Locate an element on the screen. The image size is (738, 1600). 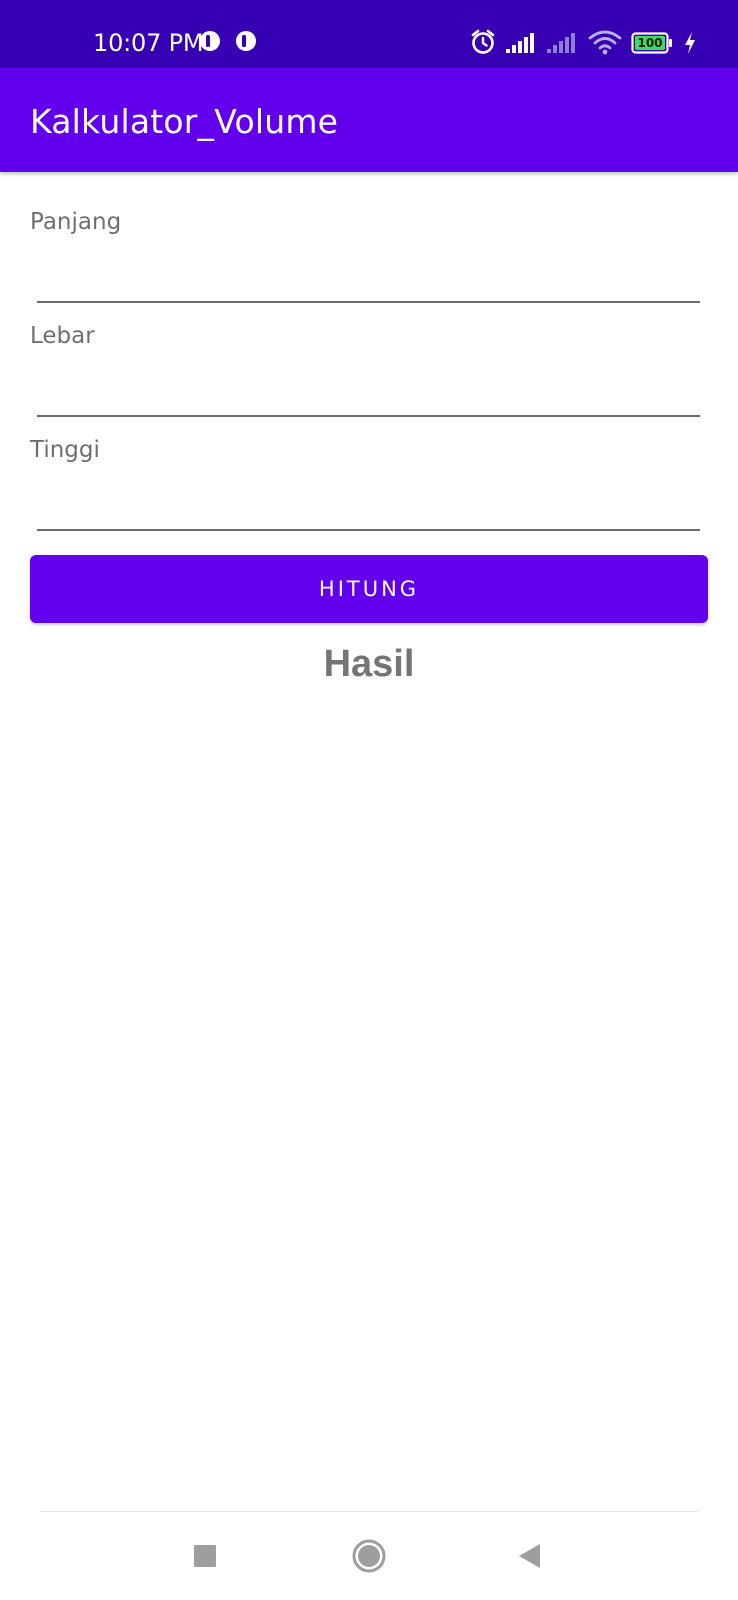
panjang-input is located at coordinates (368, 280).